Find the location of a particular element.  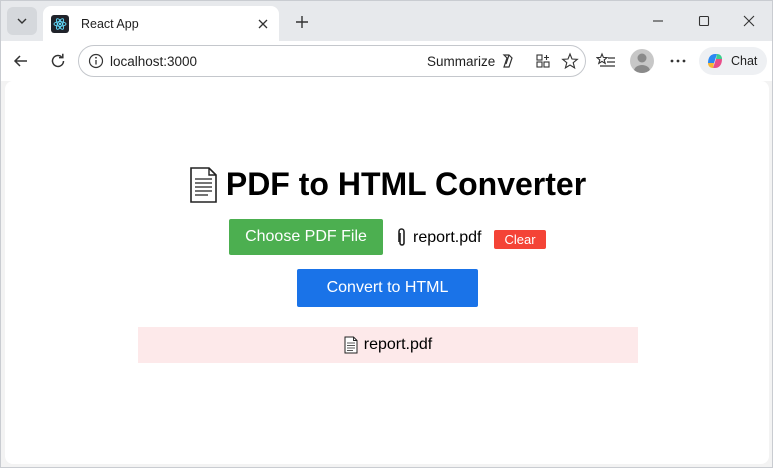

plus-icon is located at coordinates (302, 22).